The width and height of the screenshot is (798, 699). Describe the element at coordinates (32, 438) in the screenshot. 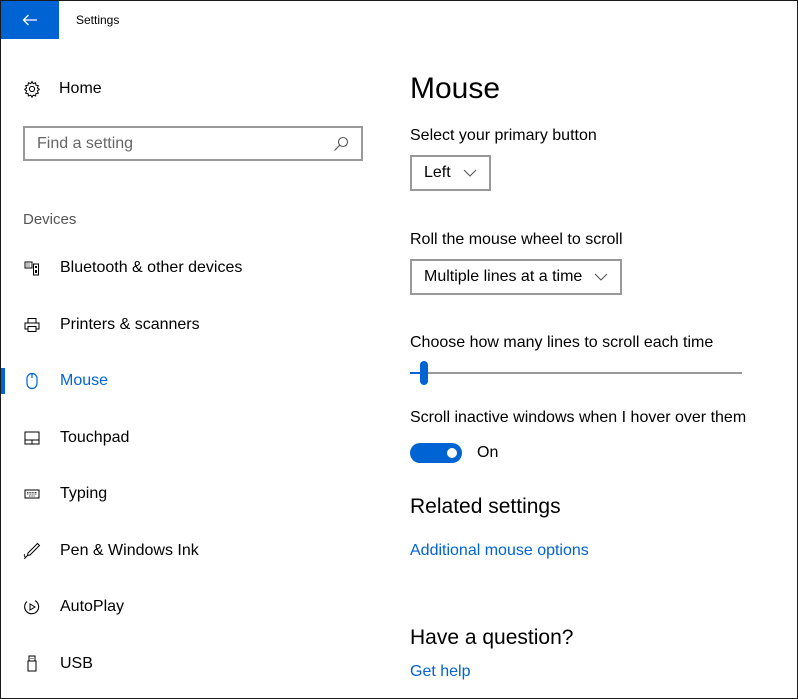

I see `touchpad-icon` at that location.